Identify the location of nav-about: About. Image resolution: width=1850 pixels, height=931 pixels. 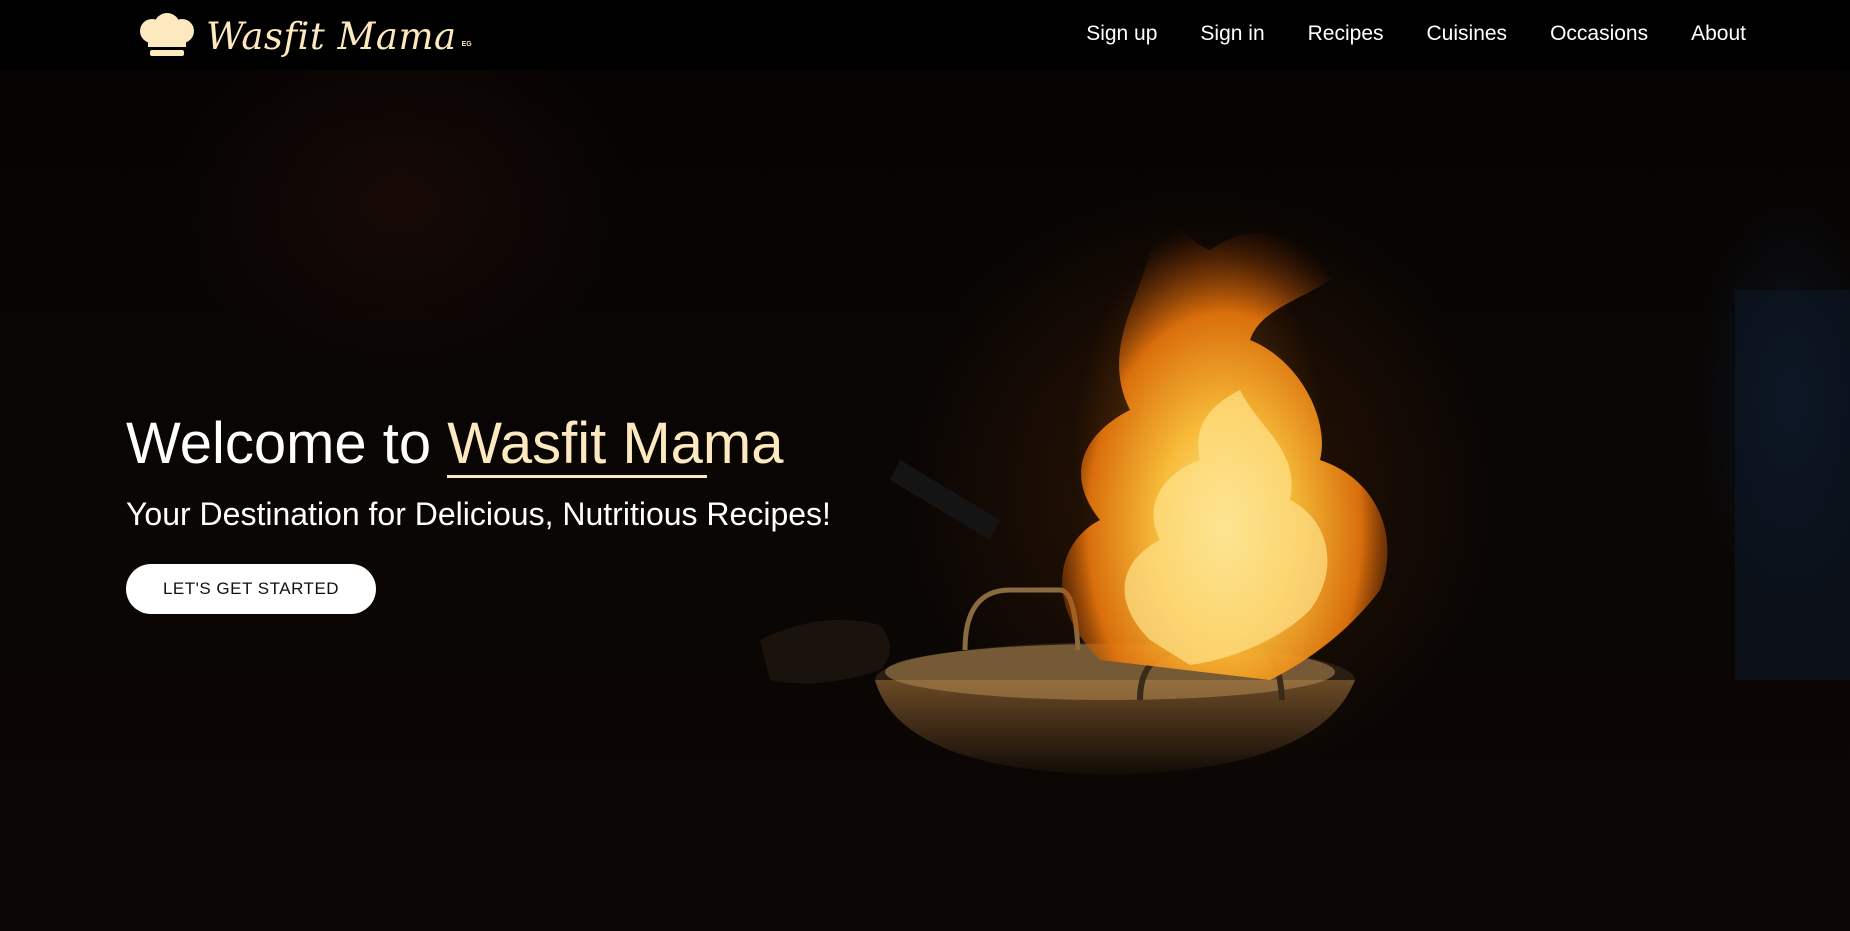
(1718, 34).